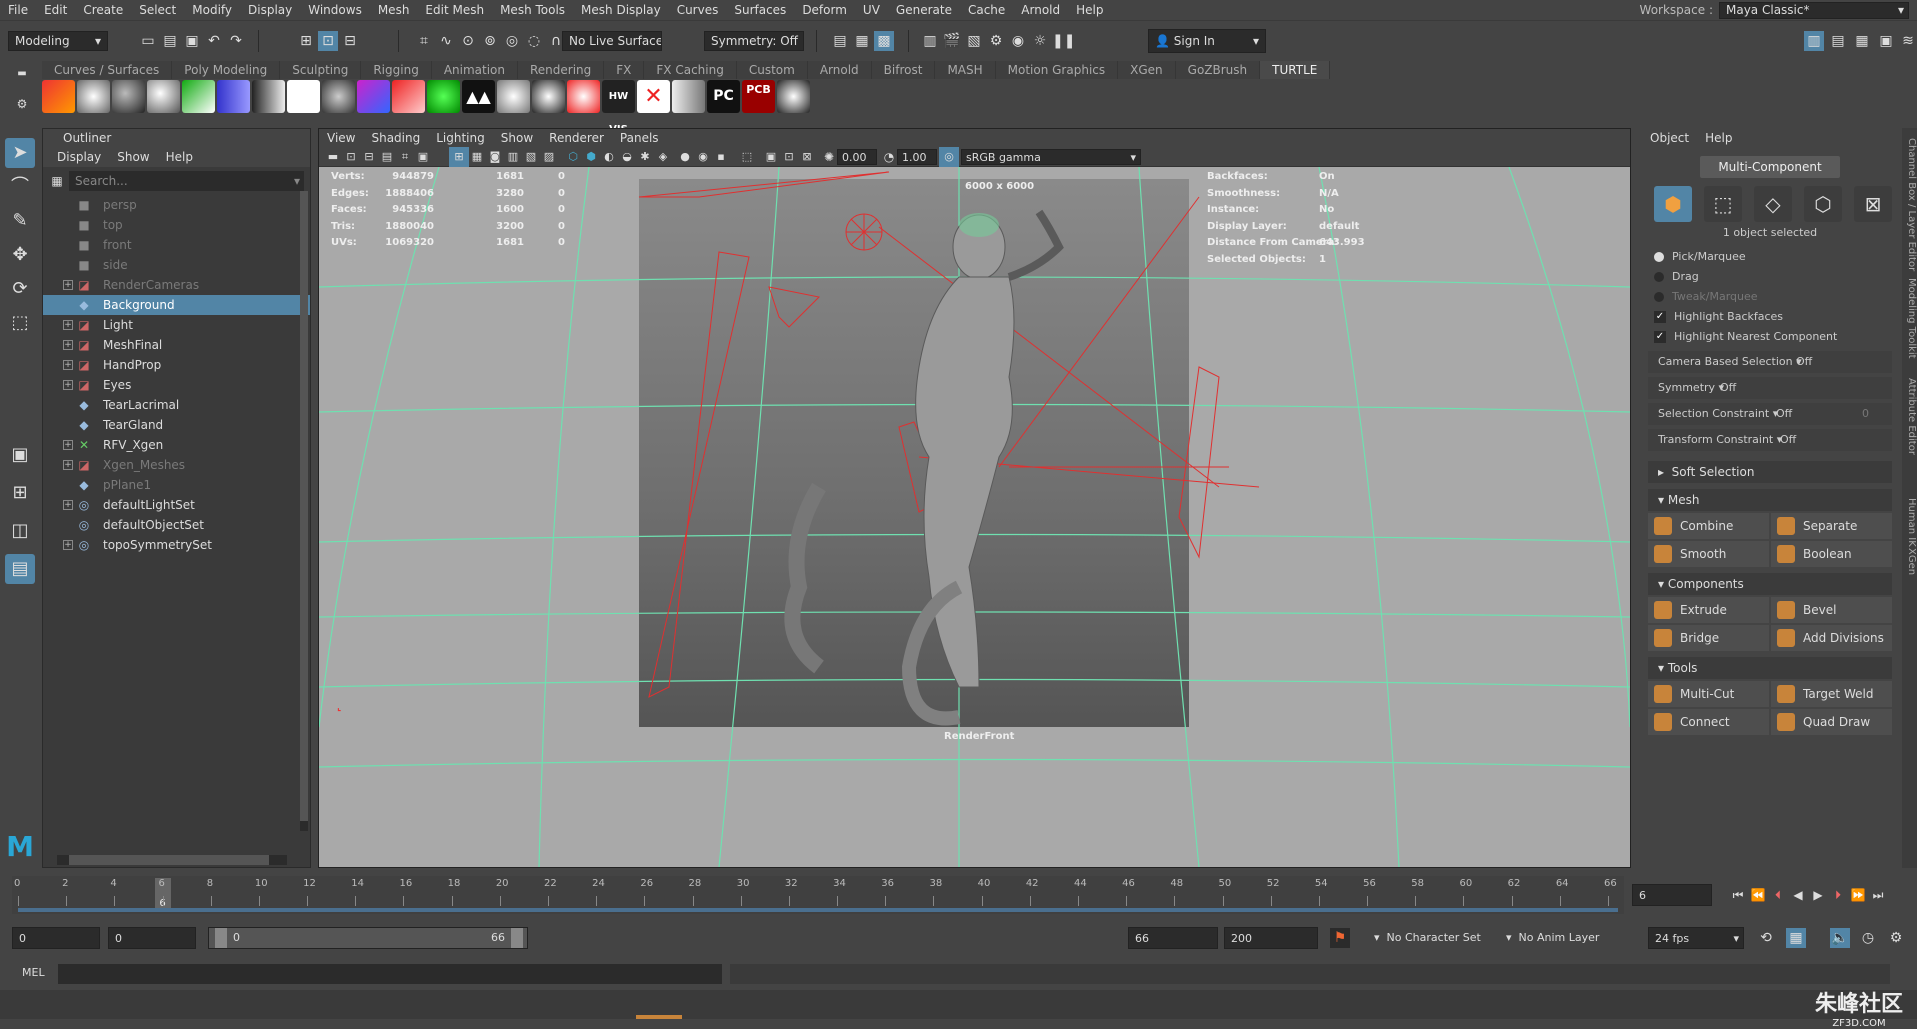  What do you see at coordinates (373, 96) in the screenshot?
I see `turtle-light-icon` at bounding box center [373, 96].